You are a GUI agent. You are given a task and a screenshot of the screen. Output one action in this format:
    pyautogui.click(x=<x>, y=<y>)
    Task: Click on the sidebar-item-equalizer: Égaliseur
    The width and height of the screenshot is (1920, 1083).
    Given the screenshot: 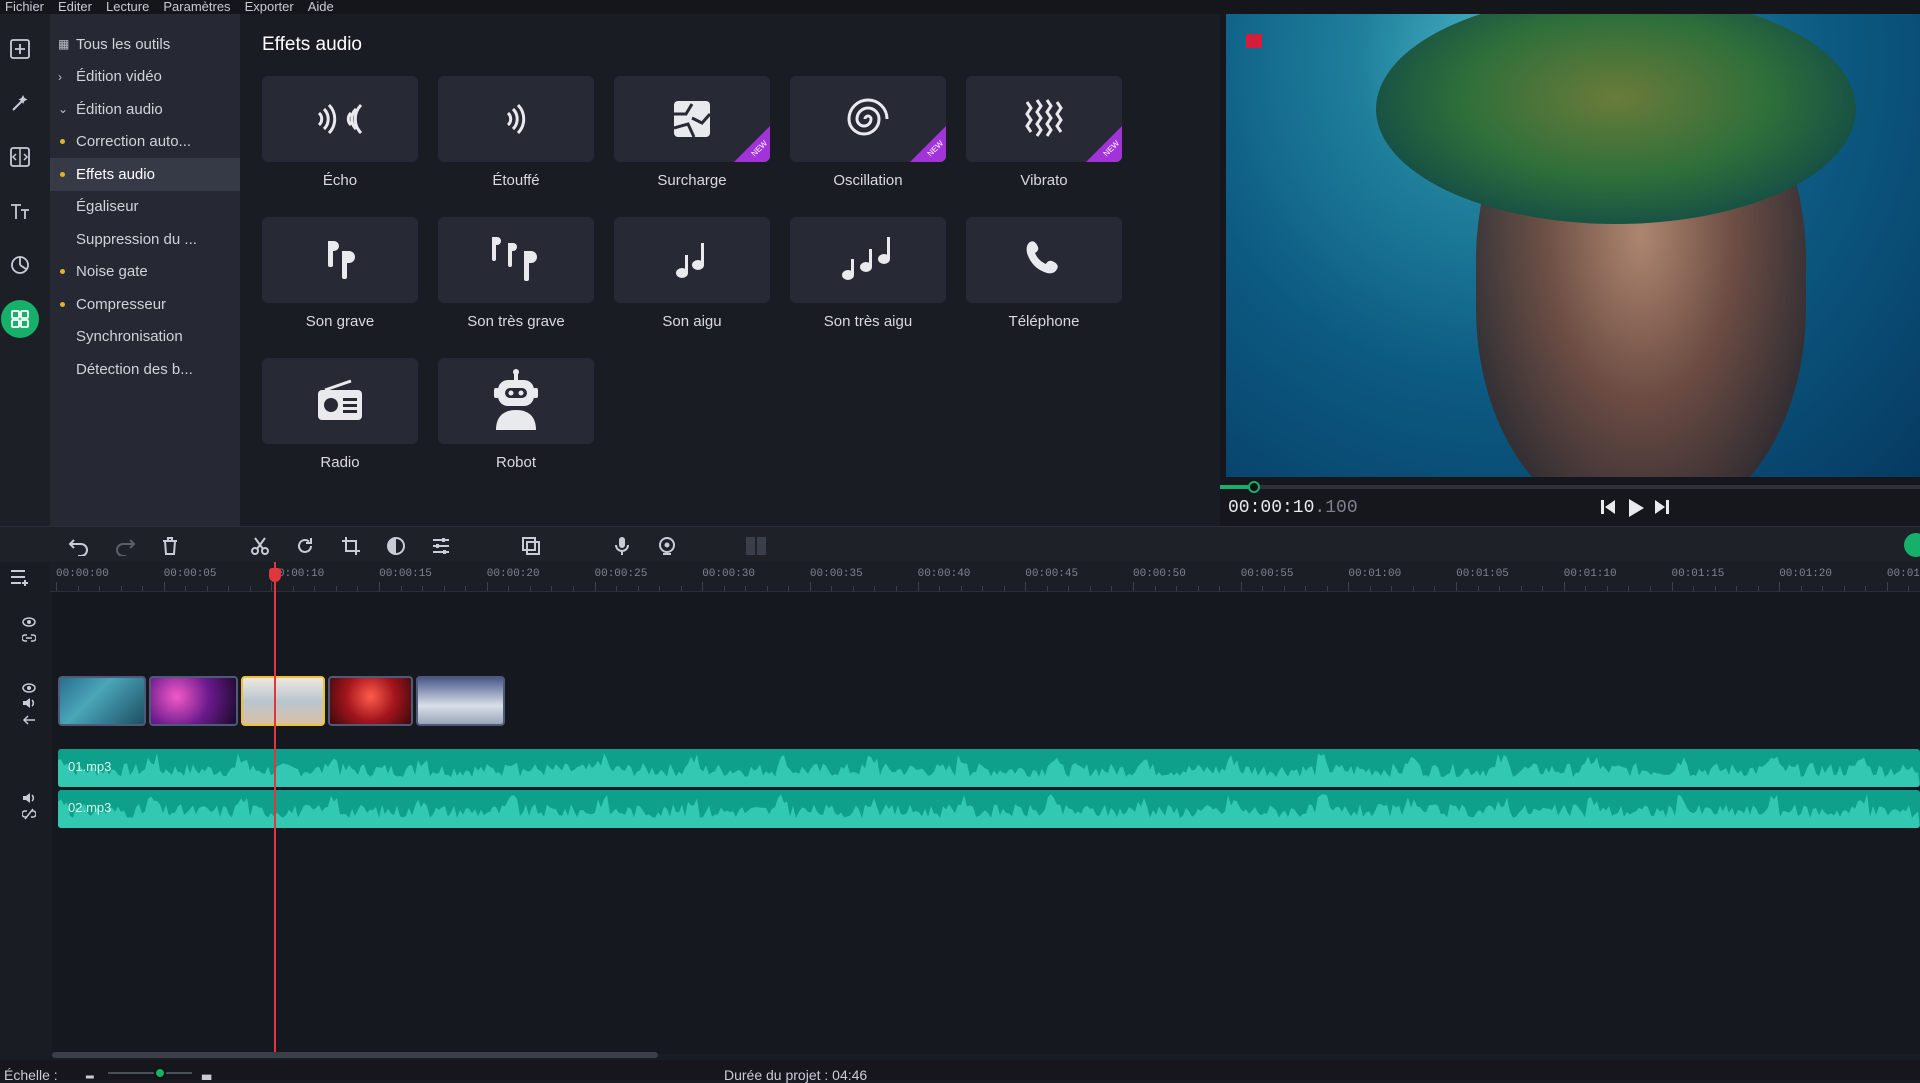 What is the action you would take?
    pyautogui.click(x=145, y=207)
    